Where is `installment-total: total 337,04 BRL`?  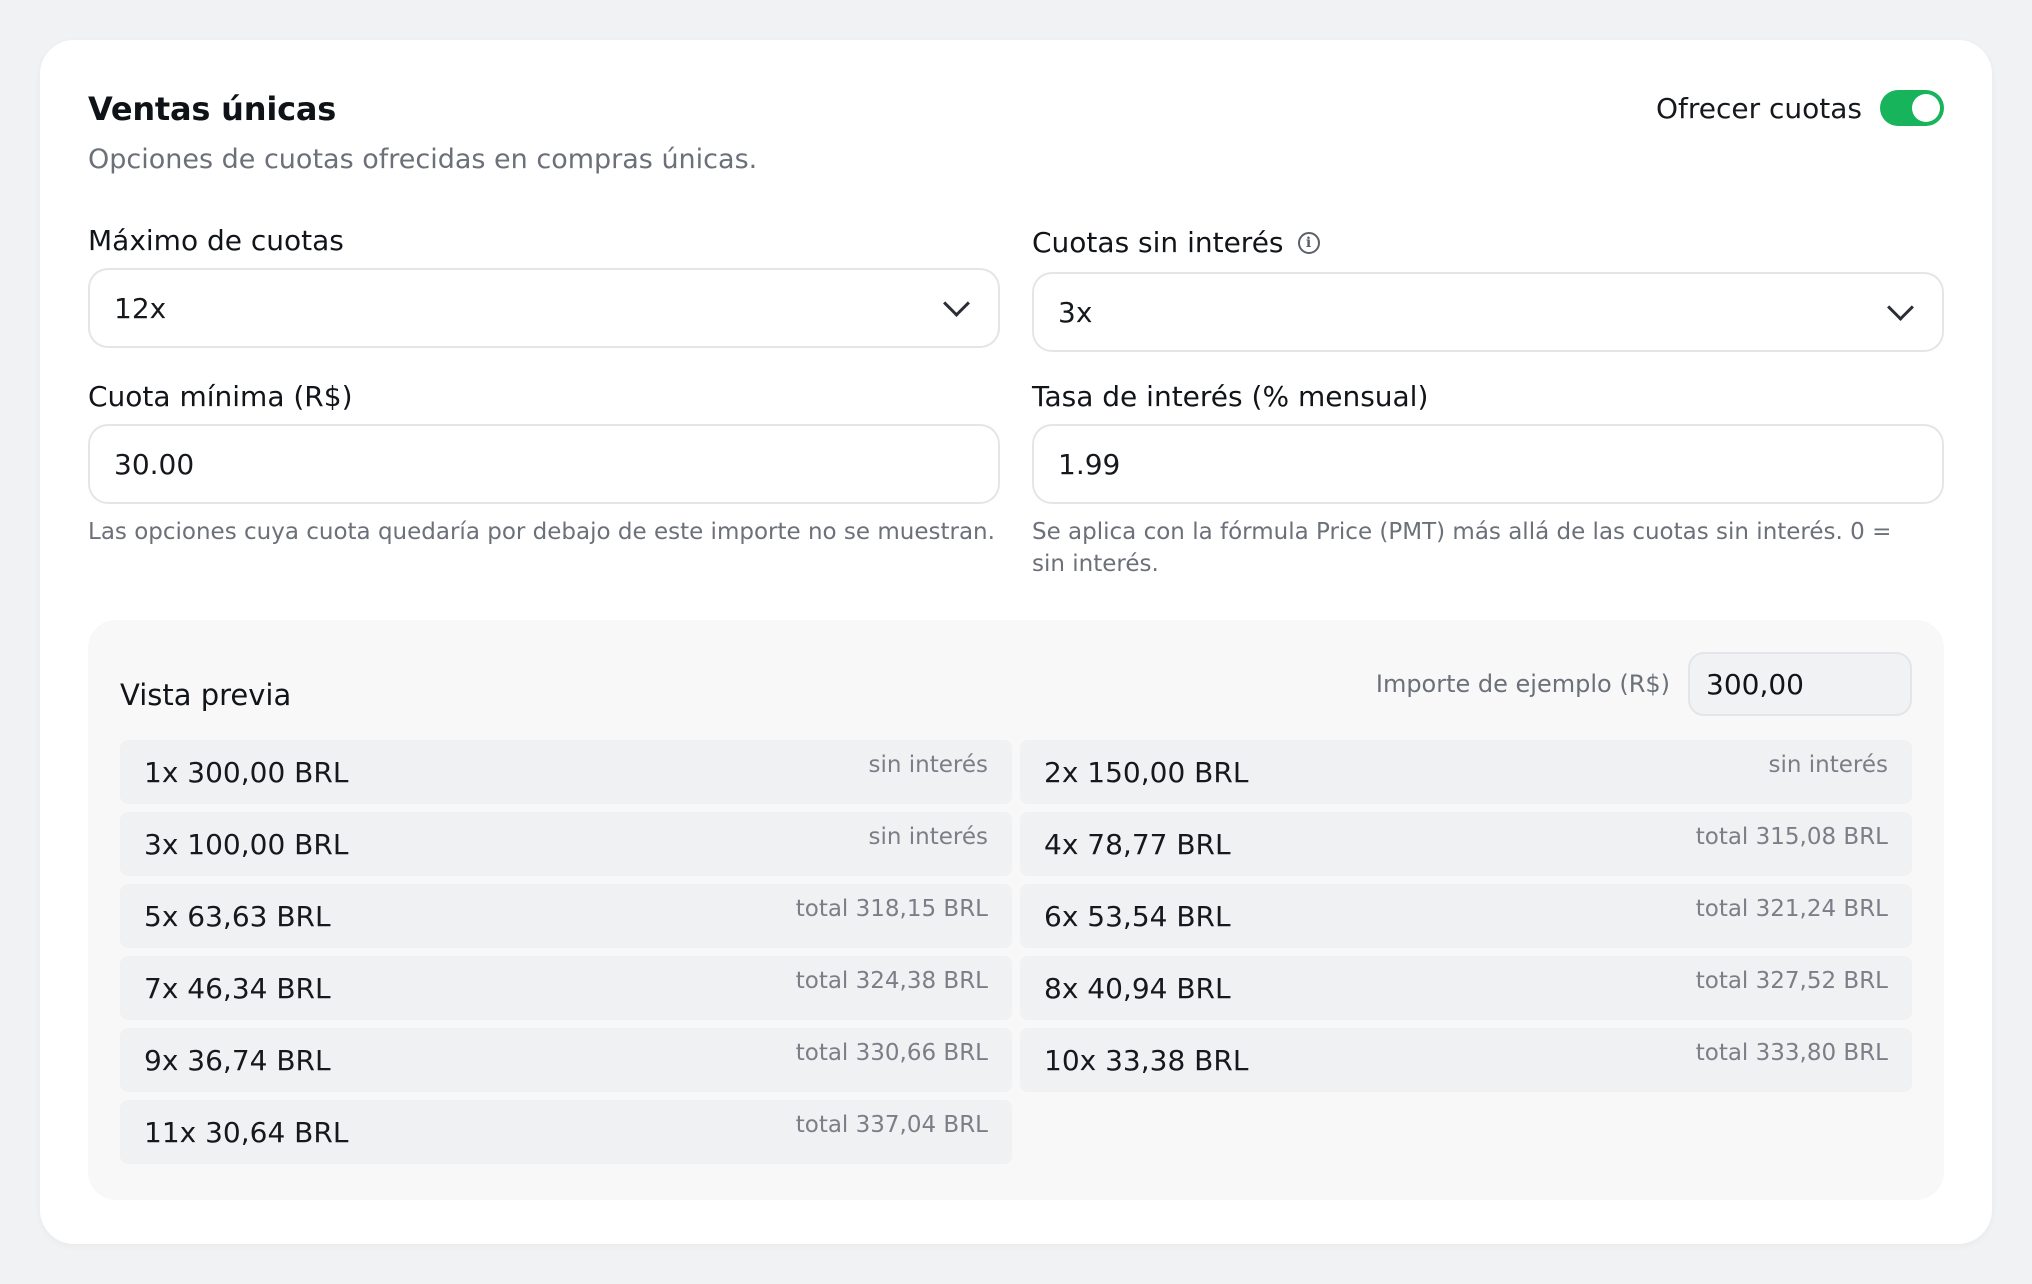
installment-total: total 337,04 BRL is located at coordinates (891, 1125).